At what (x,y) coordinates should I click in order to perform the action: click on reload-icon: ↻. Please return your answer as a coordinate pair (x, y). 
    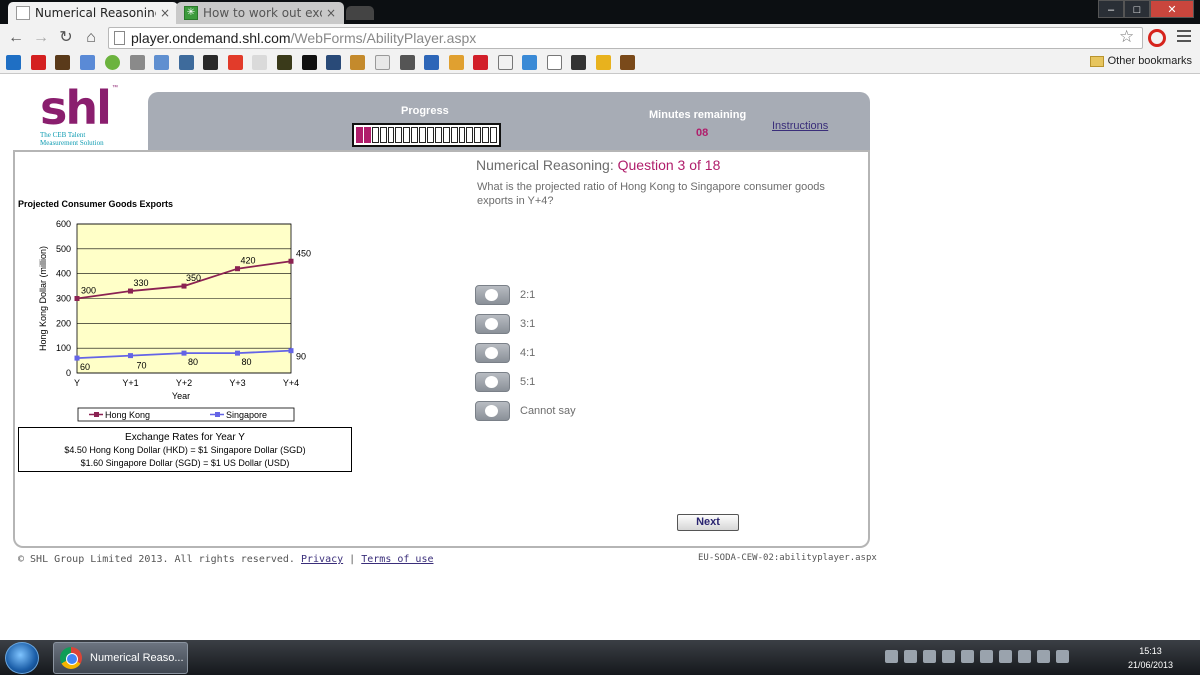
    Looking at the image, I should click on (66, 38).